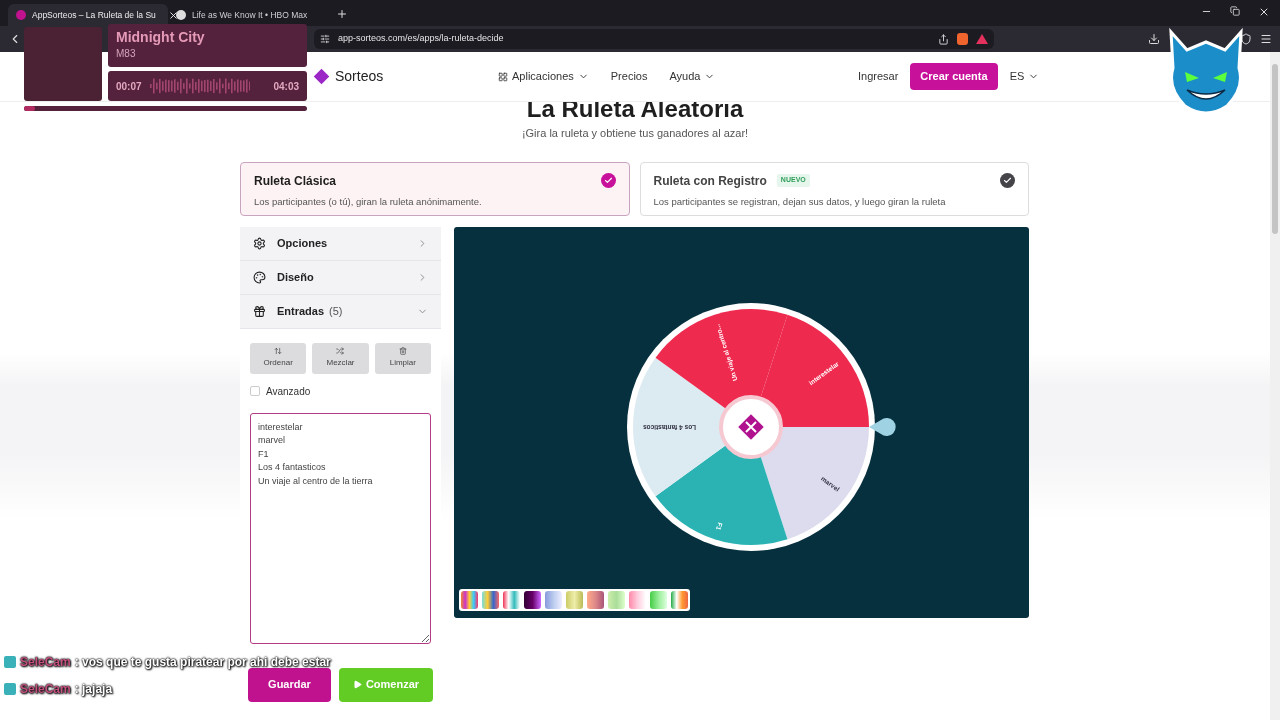  What do you see at coordinates (635, 133) in the screenshot?
I see `page-subtitle: ¡Gira la ruleta y obtiene tus ganadores al azar!` at bounding box center [635, 133].